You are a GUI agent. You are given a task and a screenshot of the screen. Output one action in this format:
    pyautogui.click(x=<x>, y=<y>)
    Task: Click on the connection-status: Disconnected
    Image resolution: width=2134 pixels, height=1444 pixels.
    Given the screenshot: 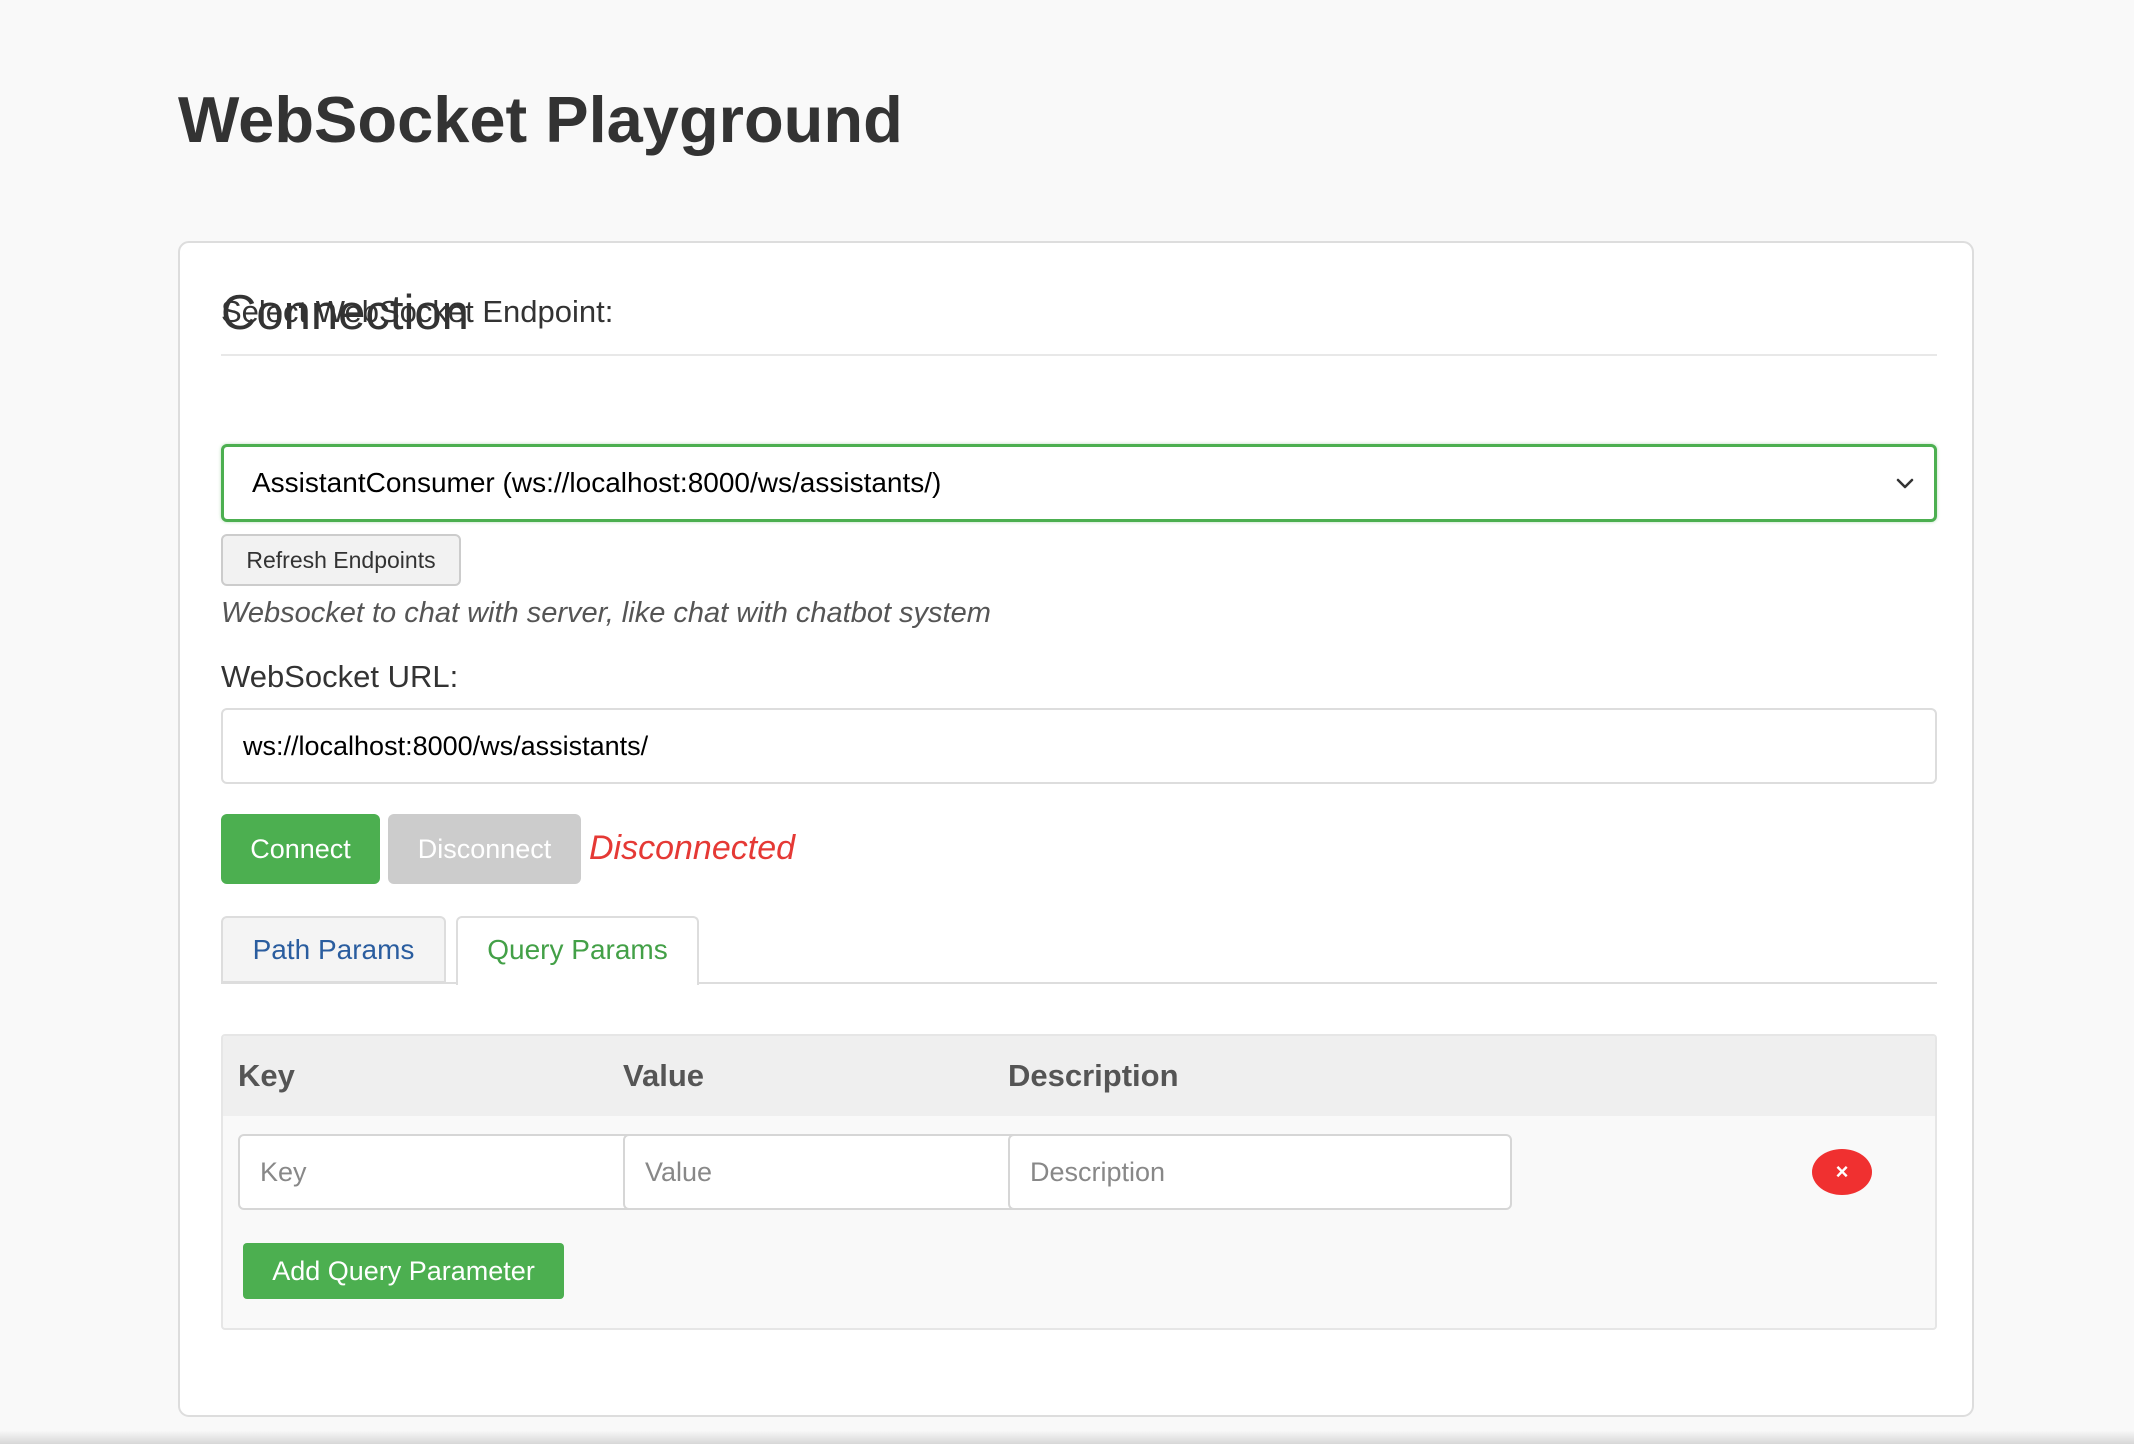 What is the action you would take?
    pyautogui.click(x=692, y=848)
    